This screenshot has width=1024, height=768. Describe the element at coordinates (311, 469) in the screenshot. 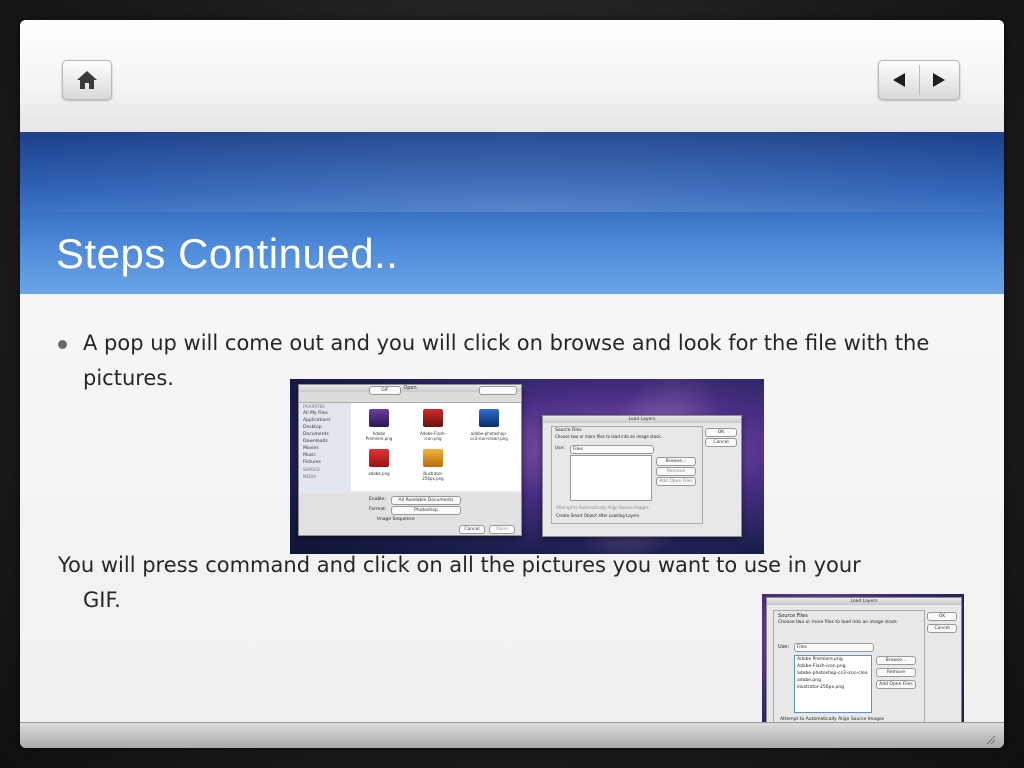

I see `sidebar-header: SHARED` at that location.